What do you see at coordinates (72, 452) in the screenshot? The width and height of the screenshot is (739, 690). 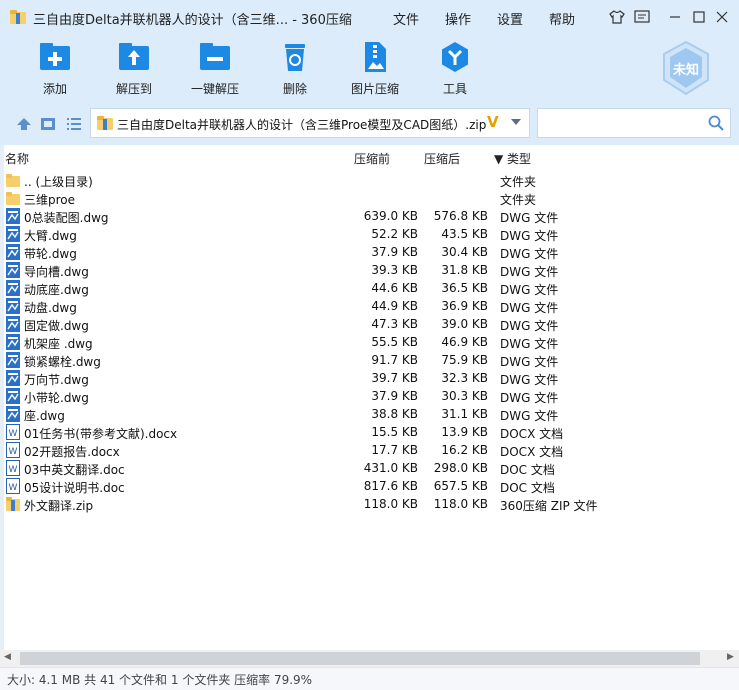 I see `file-name: 02开题报告.docx` at bounding box center [72, 452].